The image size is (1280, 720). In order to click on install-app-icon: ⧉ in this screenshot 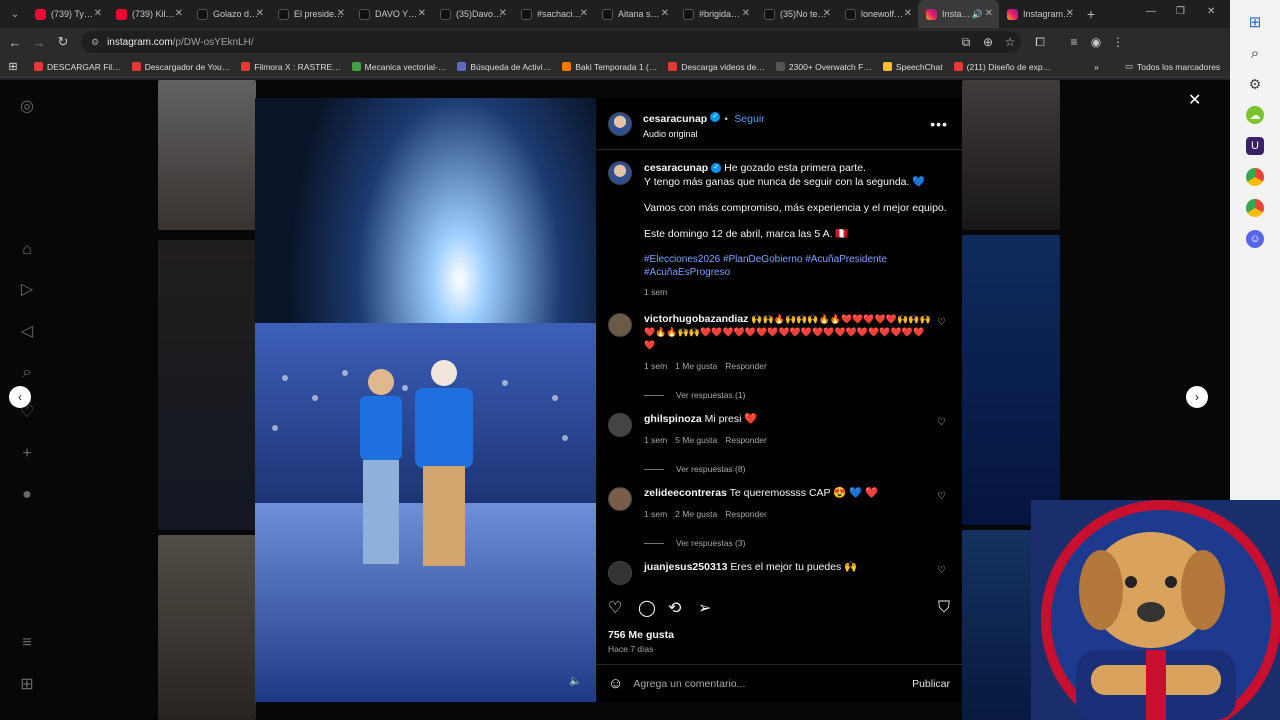, I will do `click(966, 42)`.